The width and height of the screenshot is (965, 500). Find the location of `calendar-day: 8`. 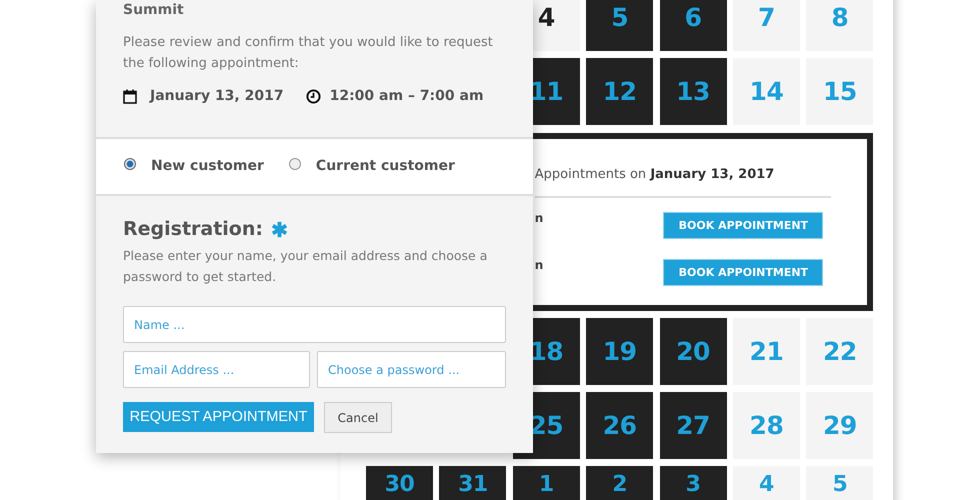

calendar-day: 8 is located at coordinates (840, 25).